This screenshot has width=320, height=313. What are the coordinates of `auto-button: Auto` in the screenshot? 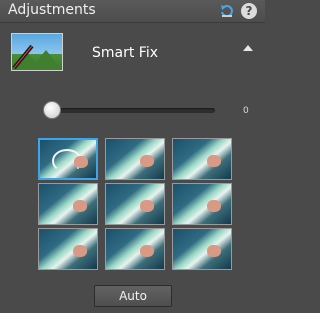 It's located at (133, 296).